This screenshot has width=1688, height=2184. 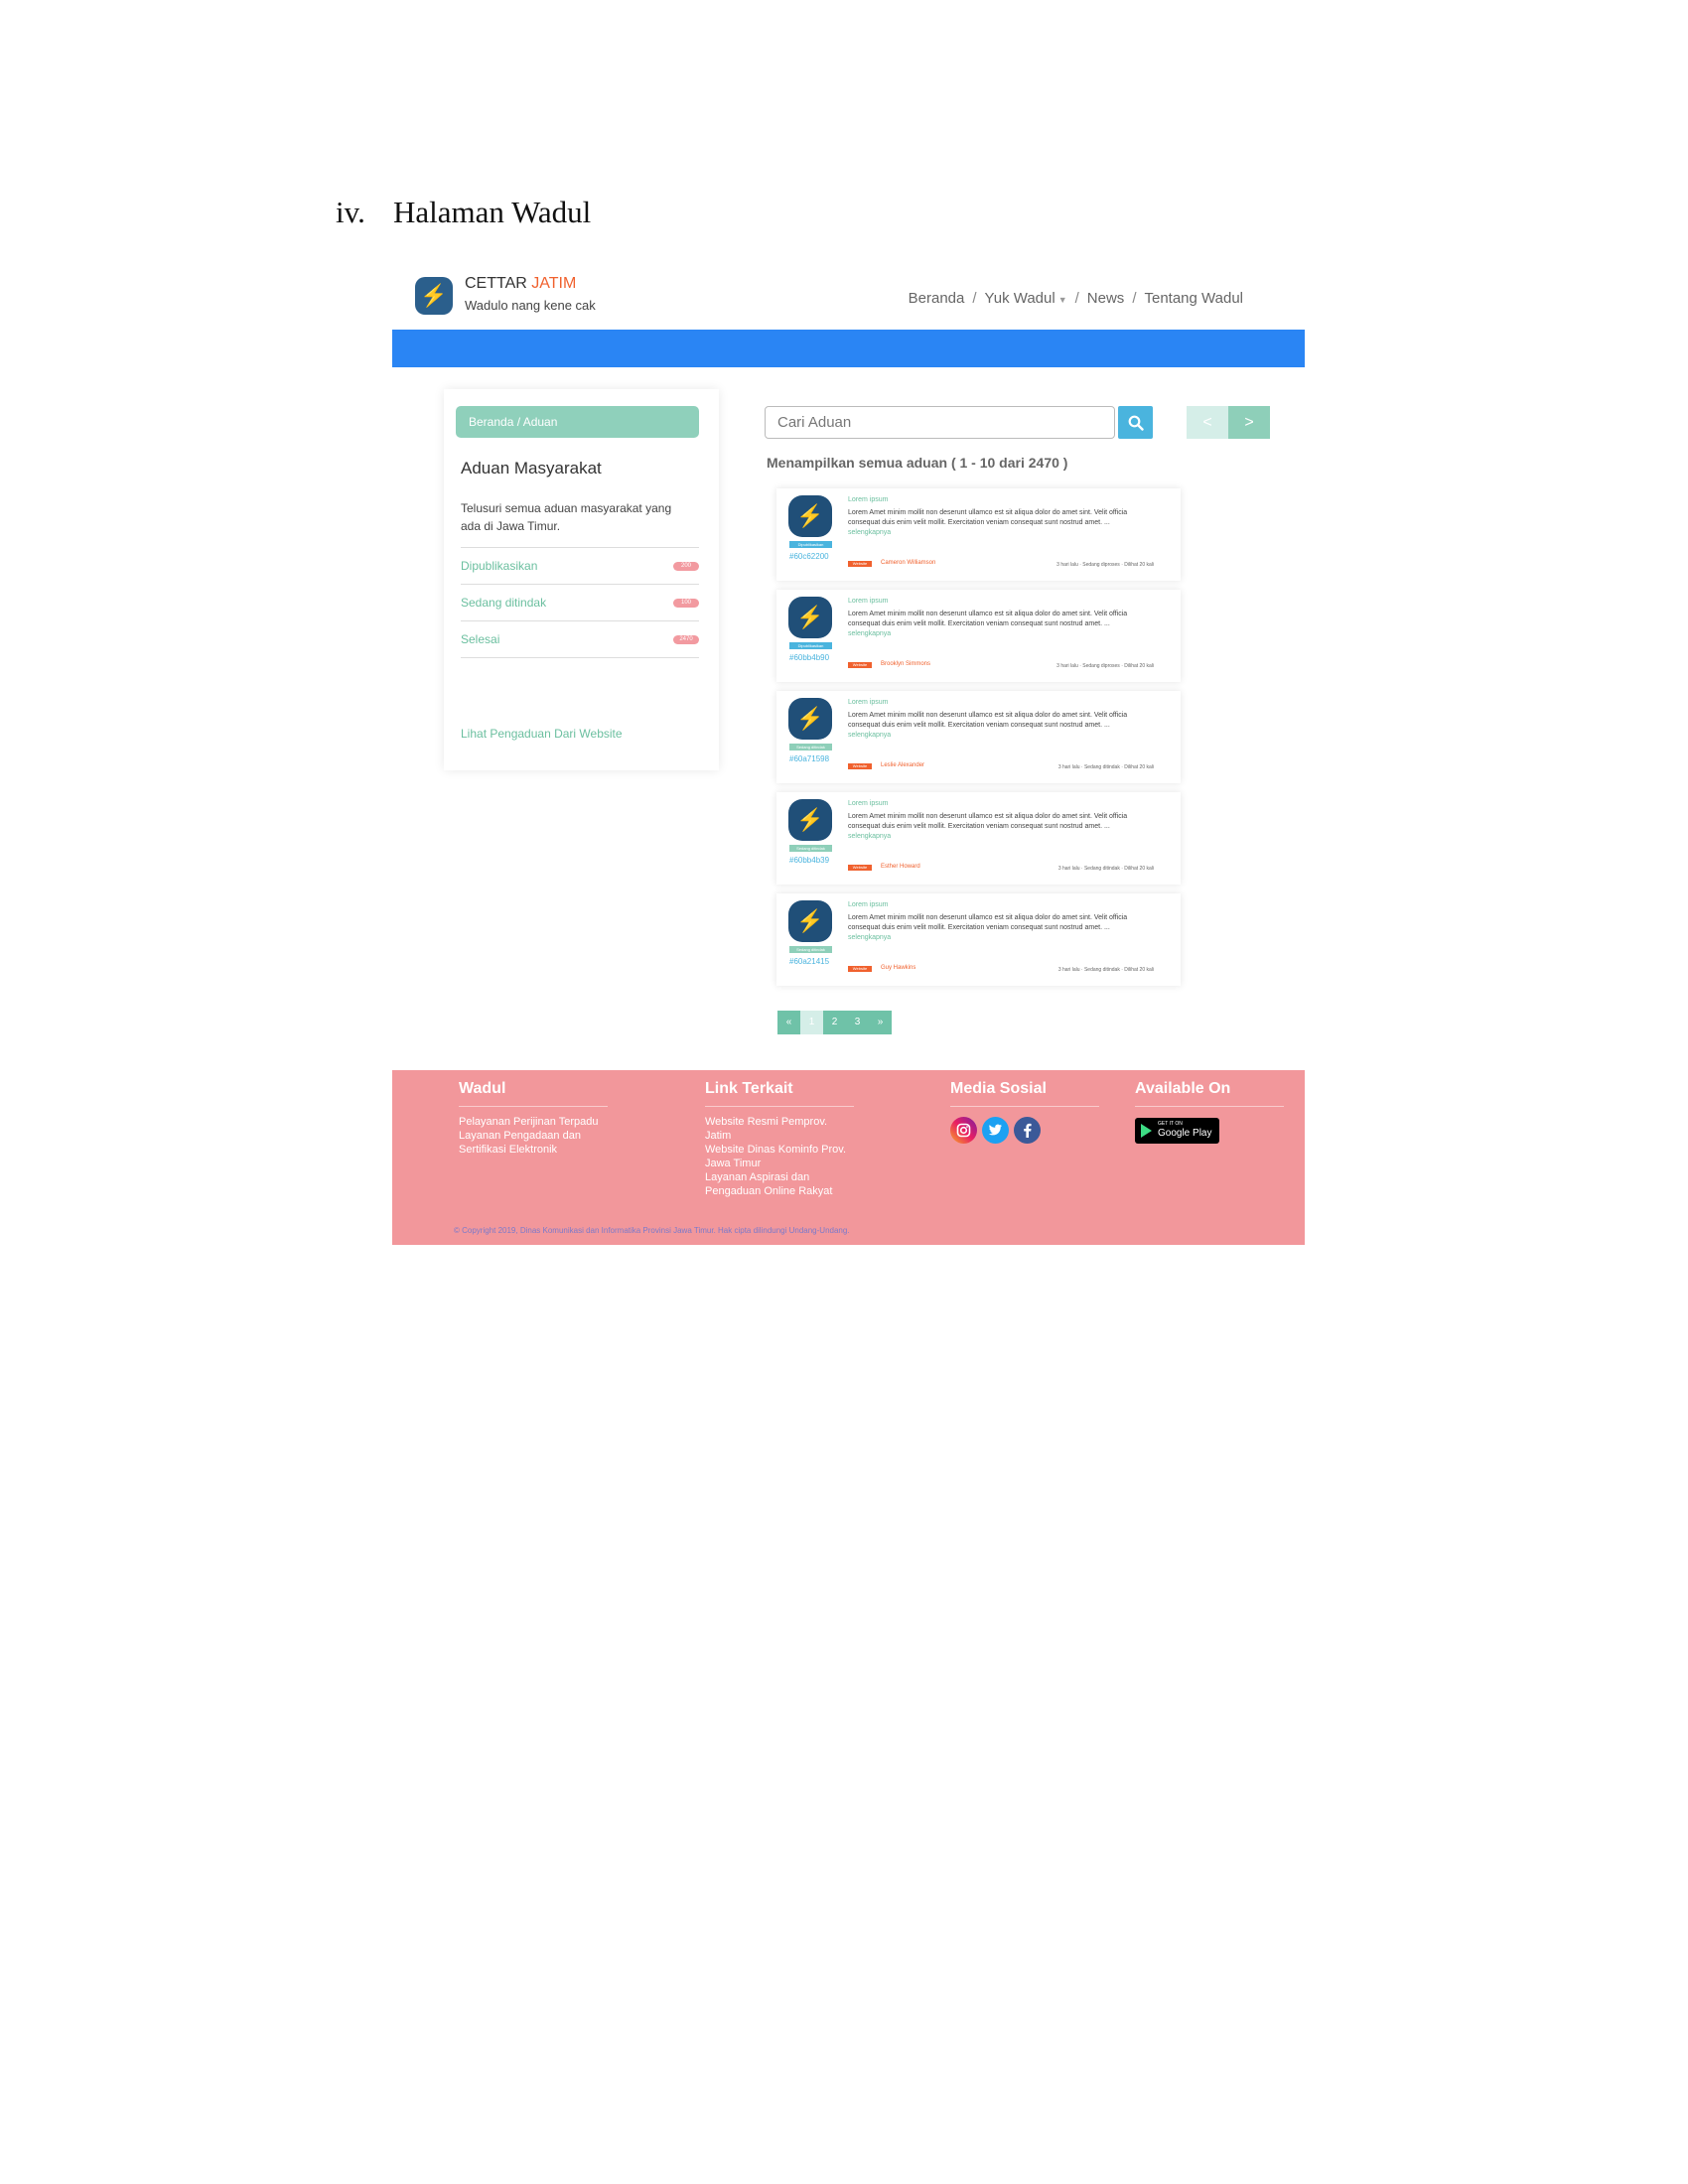 What do you see at coordinates (903, 765) in the screenshot?
I see `complaint-author: Leslie Alexander` at bounding box center [903, 765].